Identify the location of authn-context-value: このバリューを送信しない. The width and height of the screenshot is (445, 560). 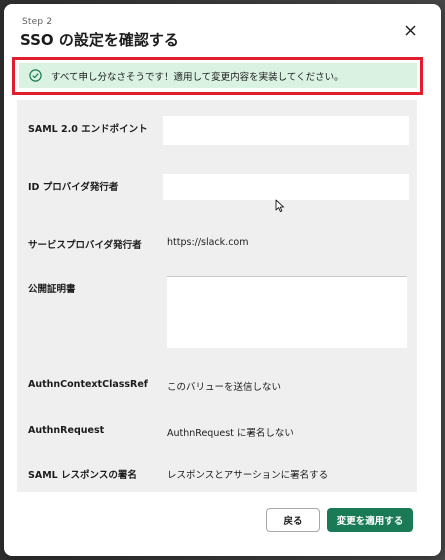
(224, 387).